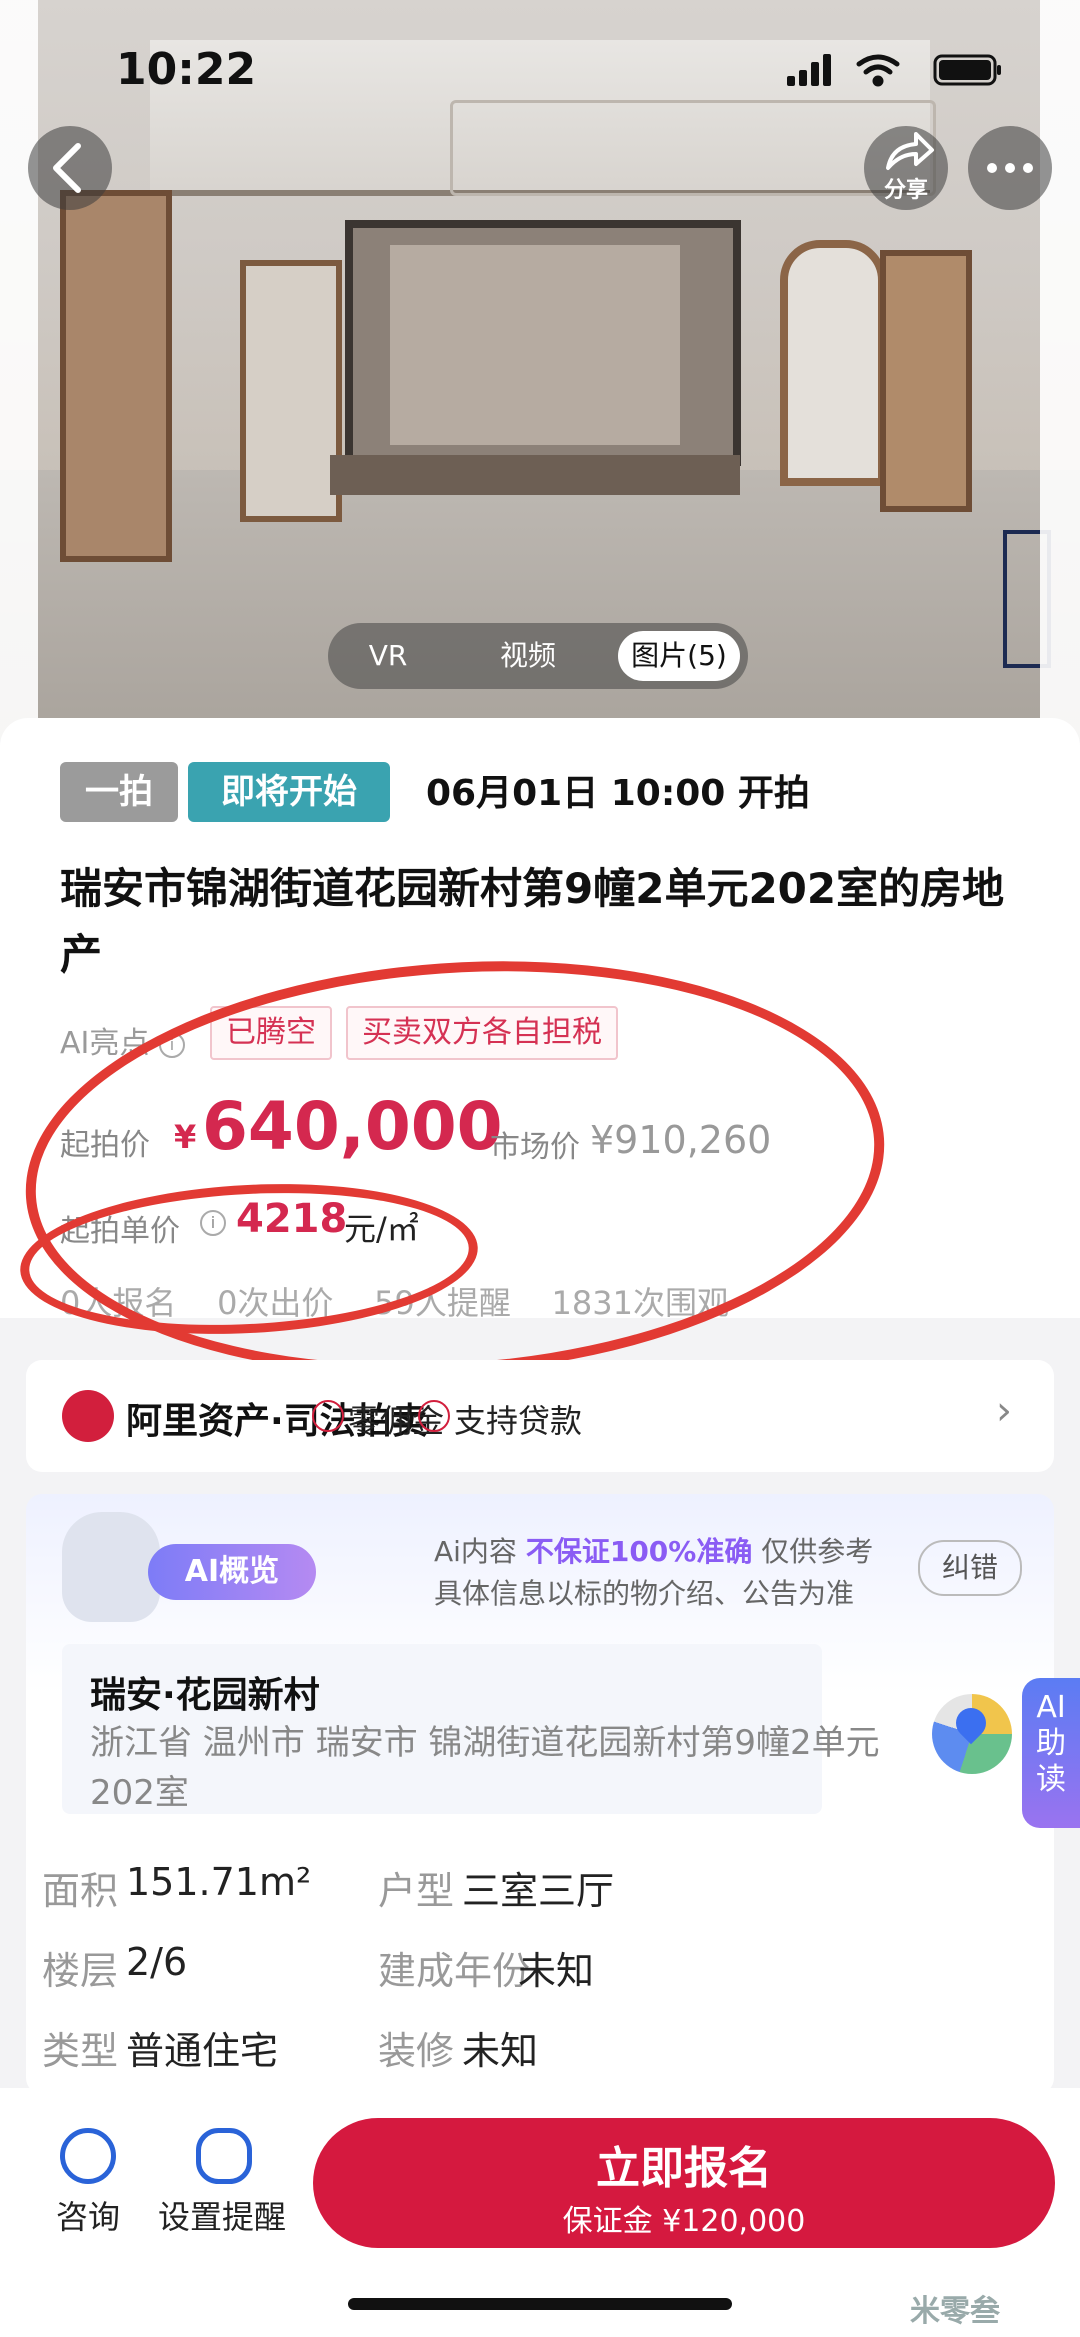 Image resolution: width=1080 pixels, height=2337 pixels. I want to click on decoration-label: 装修, so click(416, 2051).